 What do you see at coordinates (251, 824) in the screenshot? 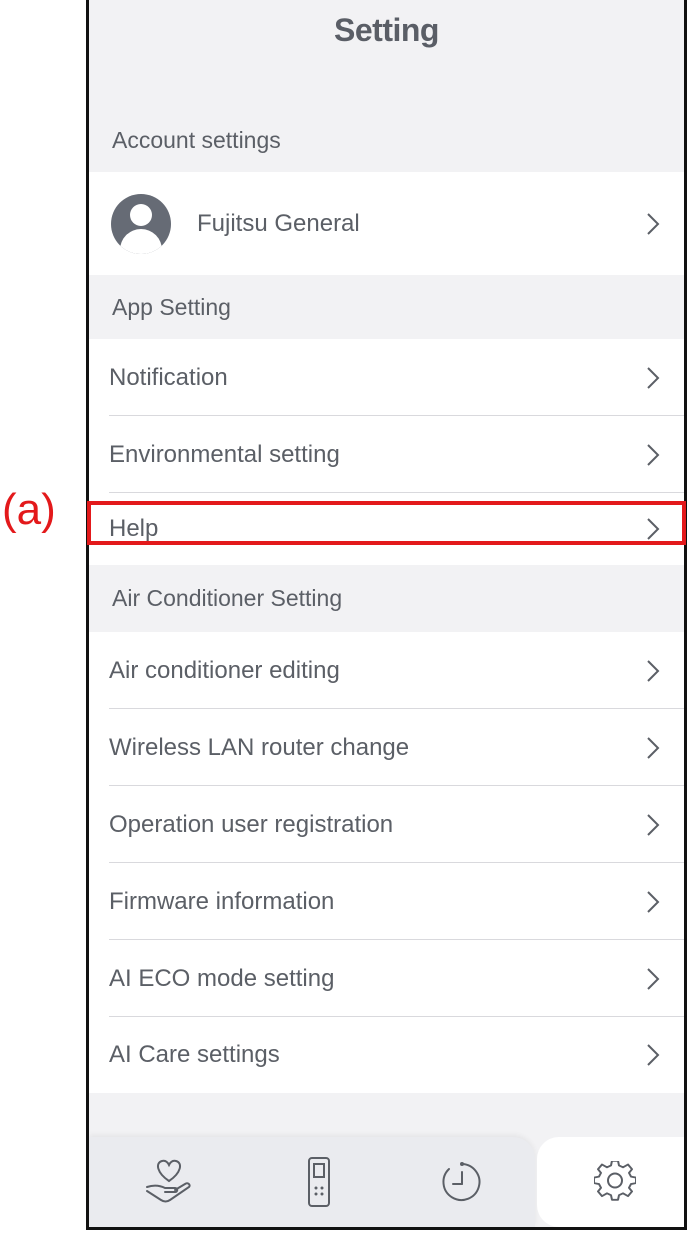
I see `menu-item-label: Operation user registration` at bounding box center [251, 824].